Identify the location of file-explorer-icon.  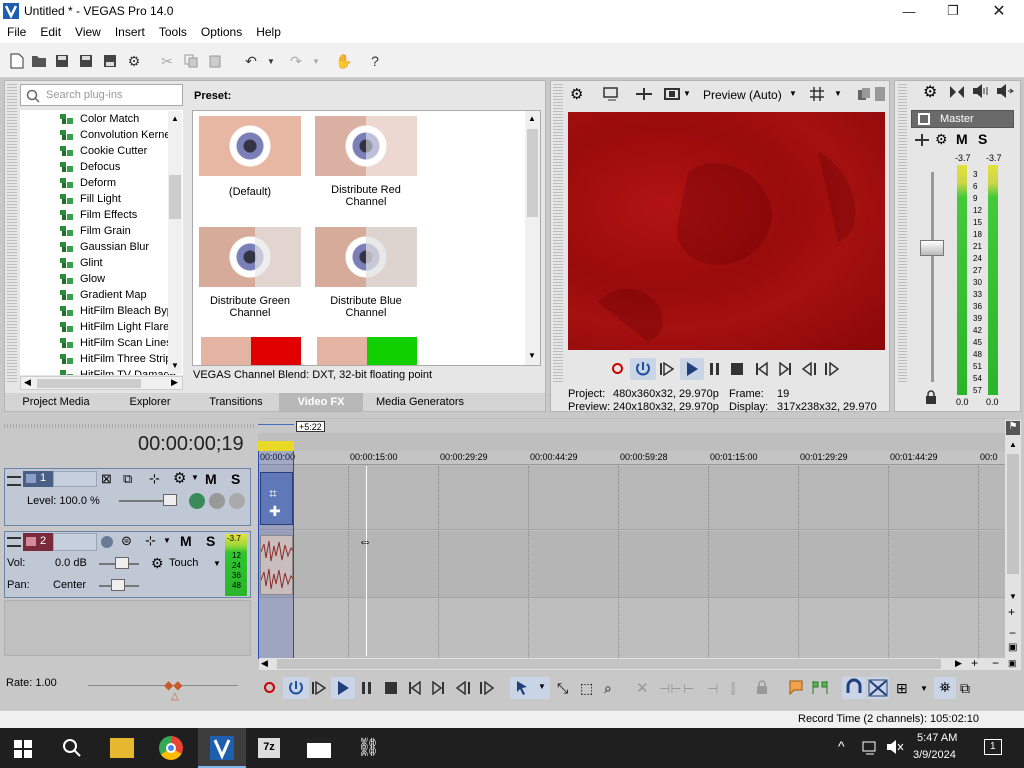
(122, 748).